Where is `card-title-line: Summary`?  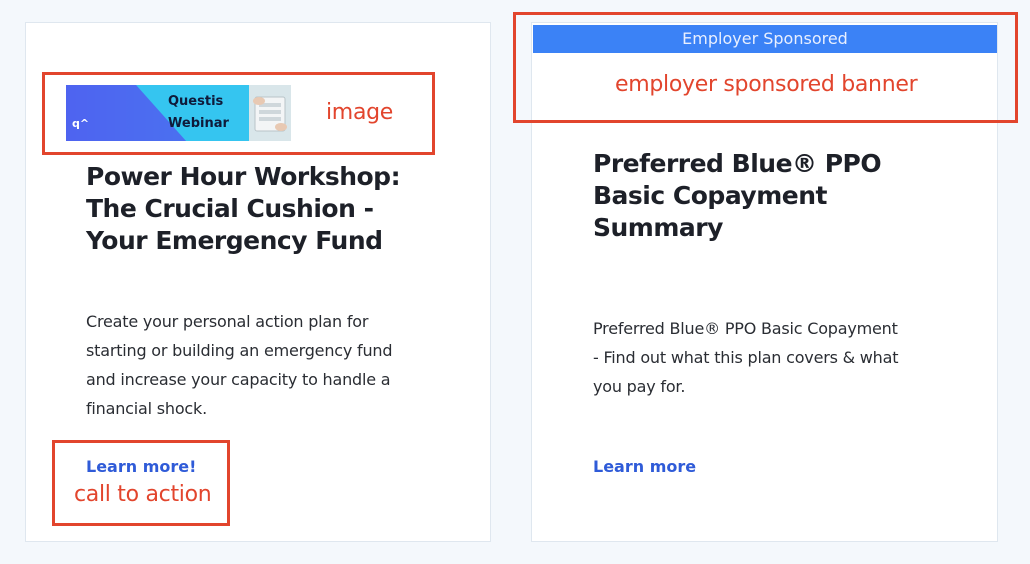
card-title-line: Summary is located at coordinates (658, 227).